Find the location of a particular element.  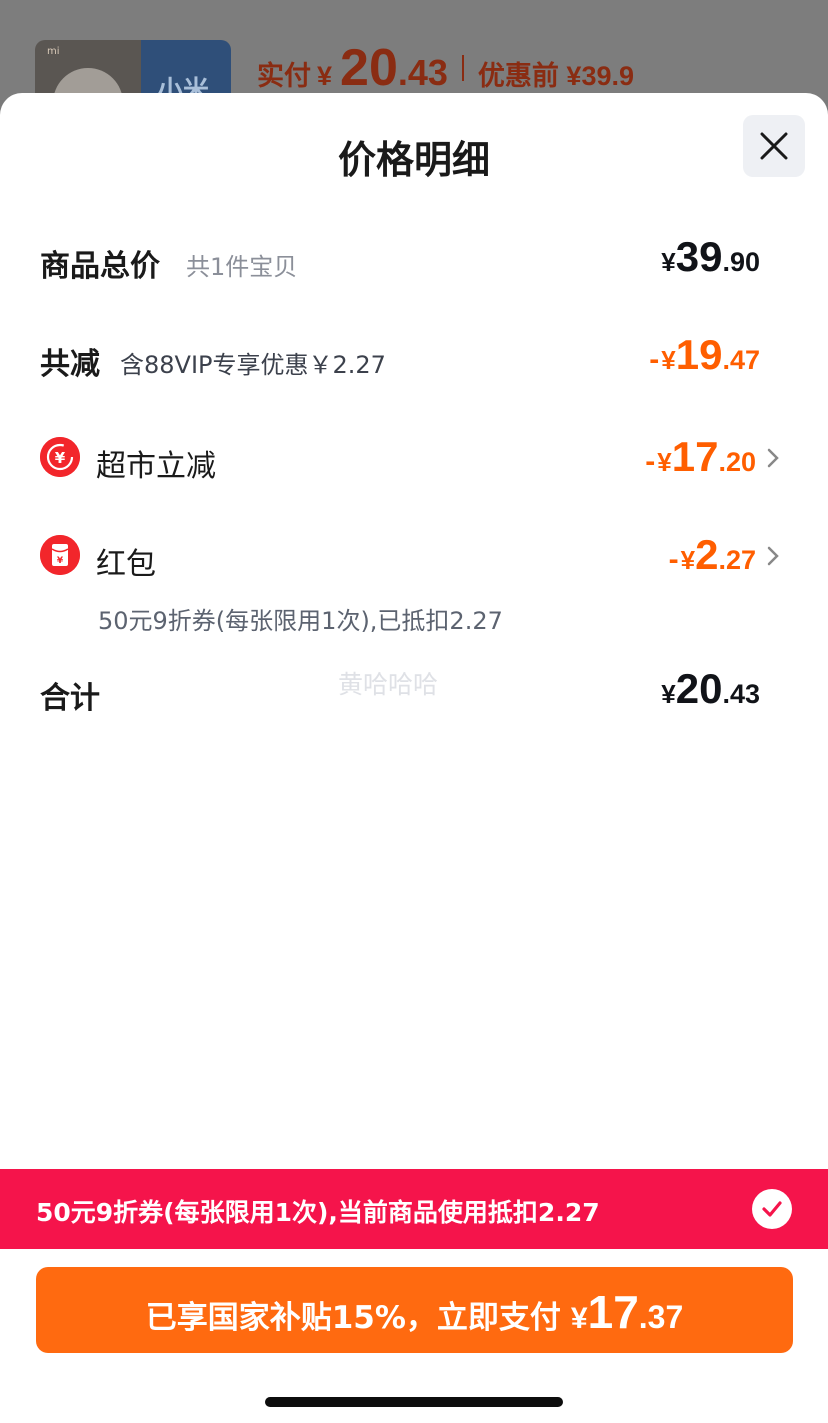

watermark: 黄哈哈哈 is located at coordinates (388, 684).